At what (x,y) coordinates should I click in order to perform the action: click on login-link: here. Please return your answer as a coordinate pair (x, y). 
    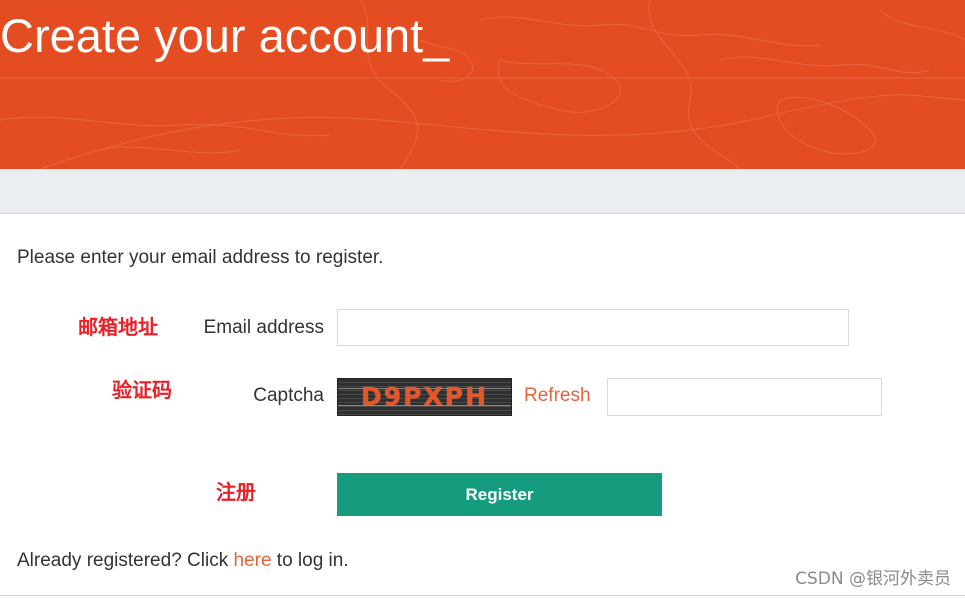
    Looking at the image, I should click on (252, 560).